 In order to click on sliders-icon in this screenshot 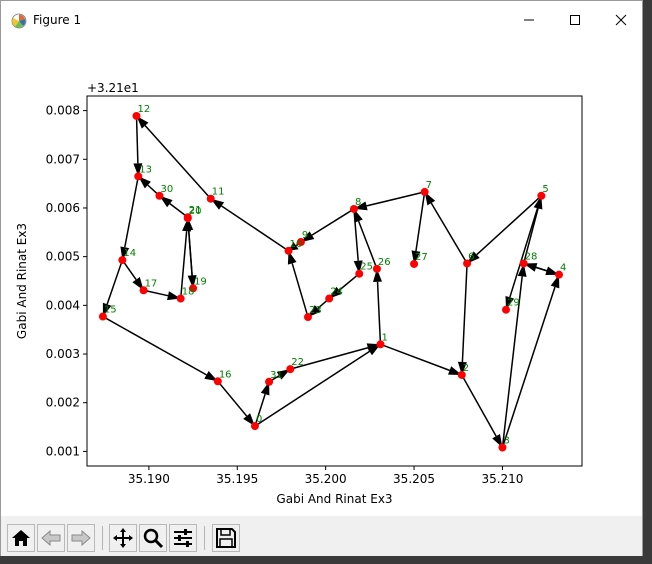, I will do `click(183, 538)`.